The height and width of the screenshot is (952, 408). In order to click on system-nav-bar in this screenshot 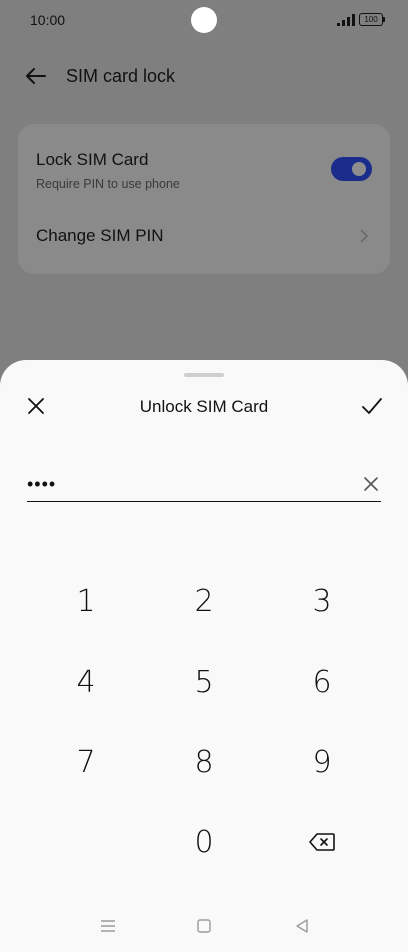, I will do `click(204, 927)`.